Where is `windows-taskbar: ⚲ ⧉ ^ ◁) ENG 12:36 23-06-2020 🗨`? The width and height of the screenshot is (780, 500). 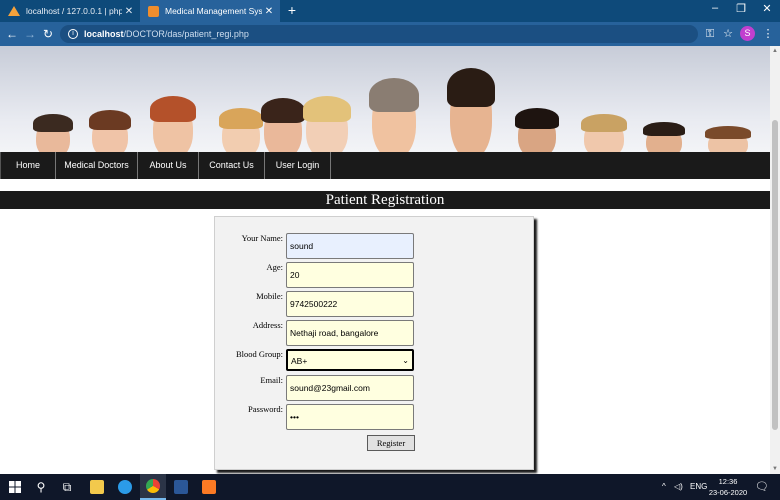
windows-taskbar: ⚲ ⧉ ^ ◁) ENG 12:36 23-06-2020 🗨 is located at coordinates (390, 487).